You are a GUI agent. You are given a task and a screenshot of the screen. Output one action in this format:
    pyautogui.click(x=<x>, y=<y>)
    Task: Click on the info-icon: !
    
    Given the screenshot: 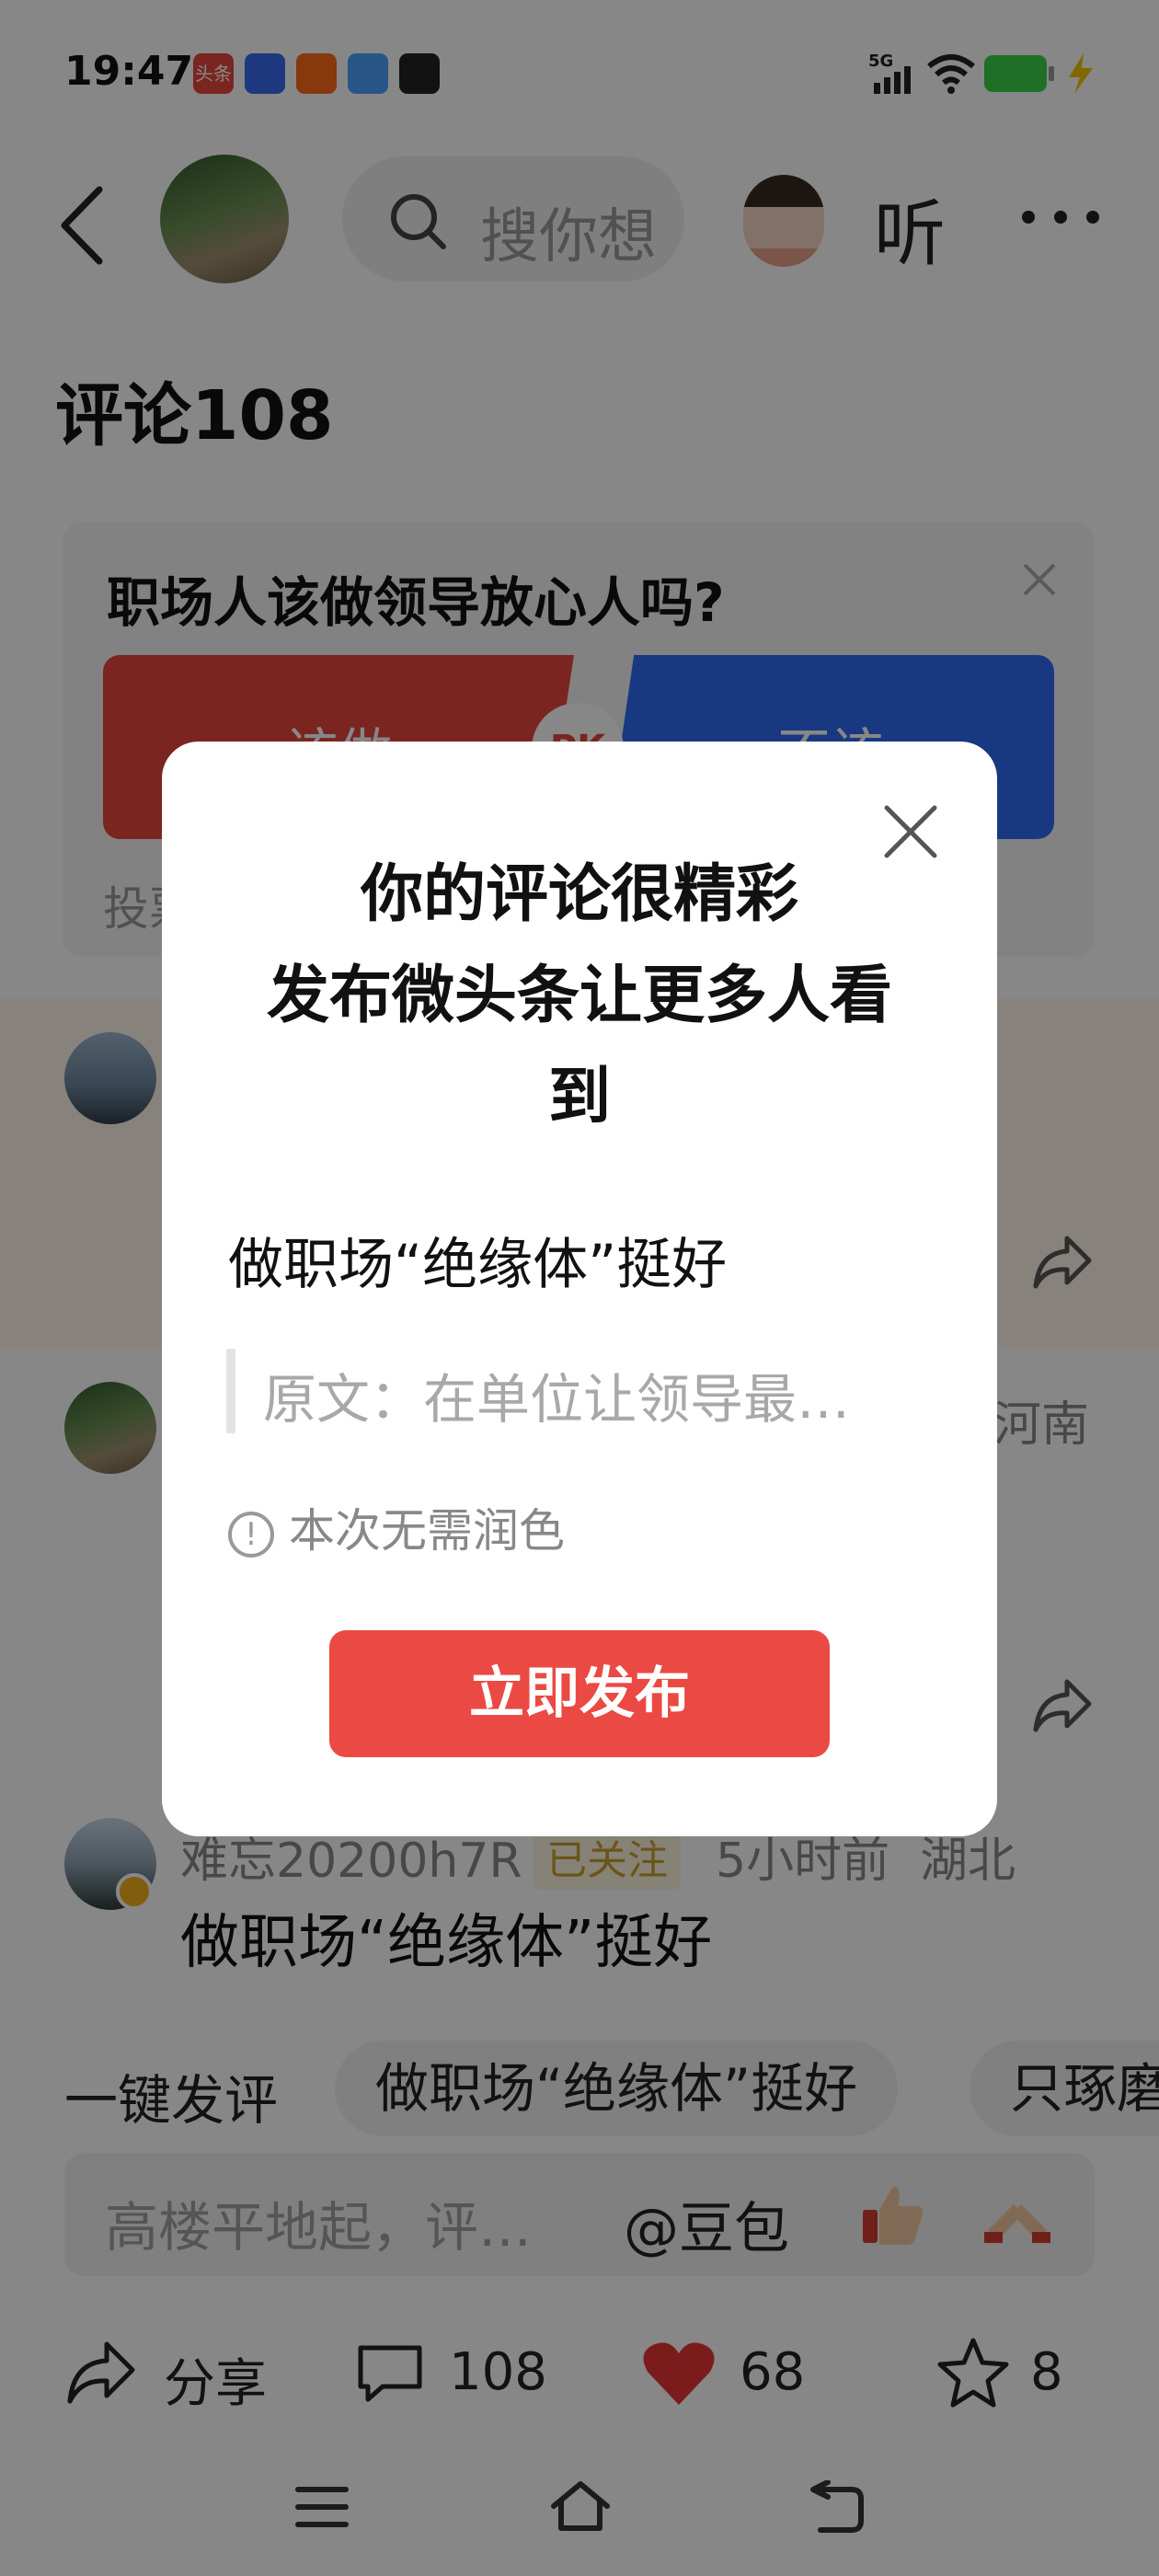 What is the action you would take?
    pyautogui.click(x=251, y=1534)
    